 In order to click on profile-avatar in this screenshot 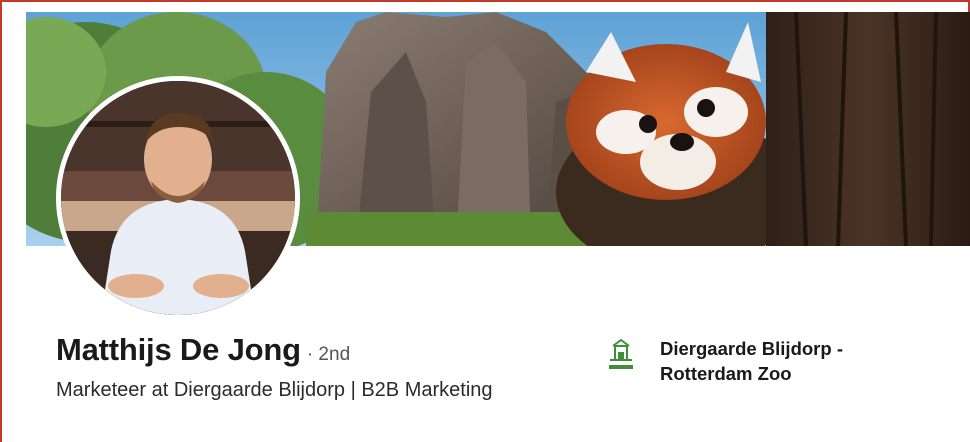, I will do `click(178, 198)`.